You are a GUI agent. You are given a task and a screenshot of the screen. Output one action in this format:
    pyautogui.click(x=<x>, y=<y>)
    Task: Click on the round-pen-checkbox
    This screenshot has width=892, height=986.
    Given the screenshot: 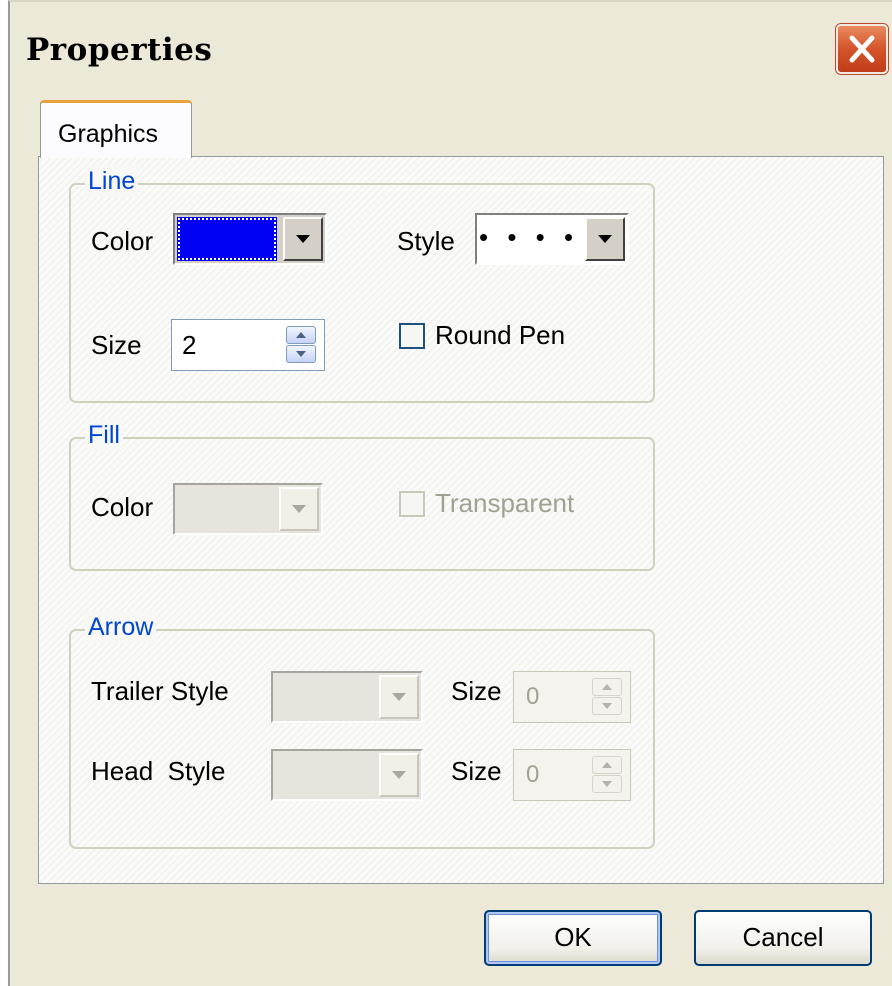 What is the action you would take?
    pyautogui.click(x=412, y=336)
    